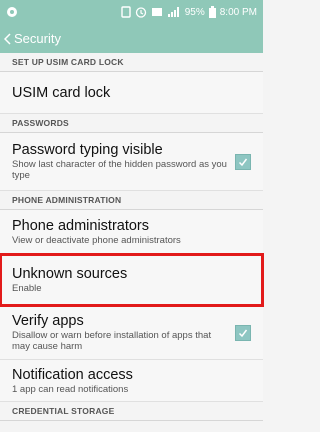  Describe the element at coordinates (212, 12) in the screenshot. I see `battery-icon` at that location.